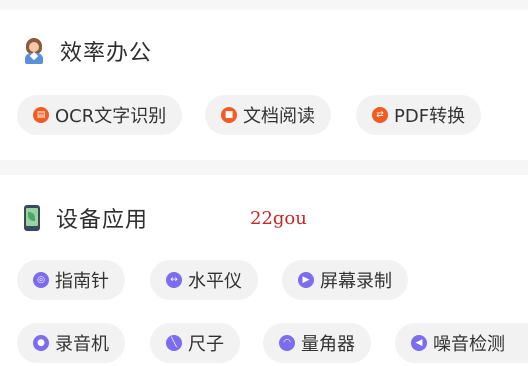  What do you see at coordinates (106, 53) in the screenshot?
I see `office-section-title: 效率办公` at bounding box center [106, 53].